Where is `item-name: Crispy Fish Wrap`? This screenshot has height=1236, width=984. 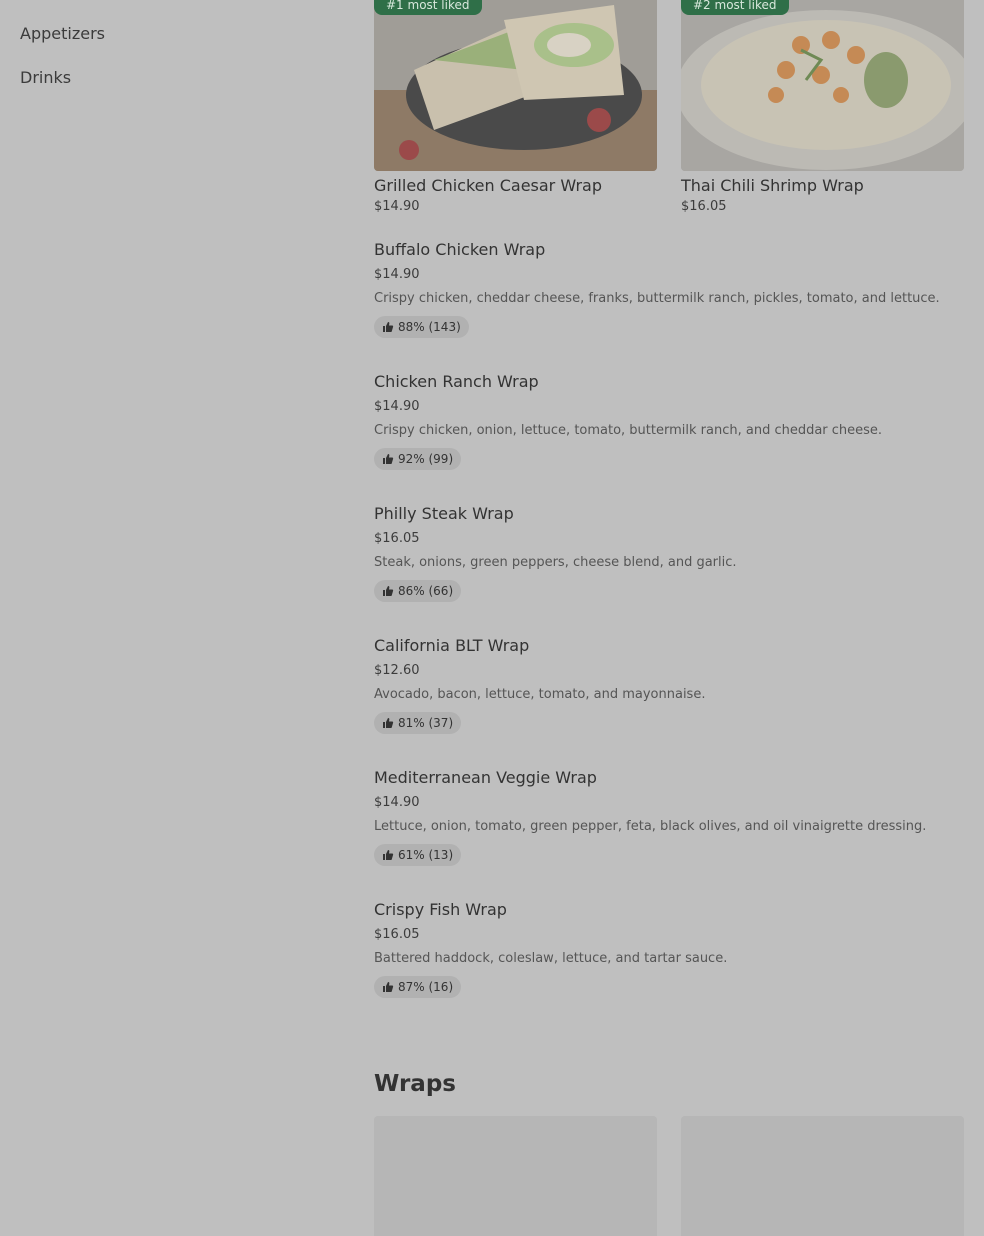 item-name: Crispy Fish Wrap is located at coordinates (440, 909).